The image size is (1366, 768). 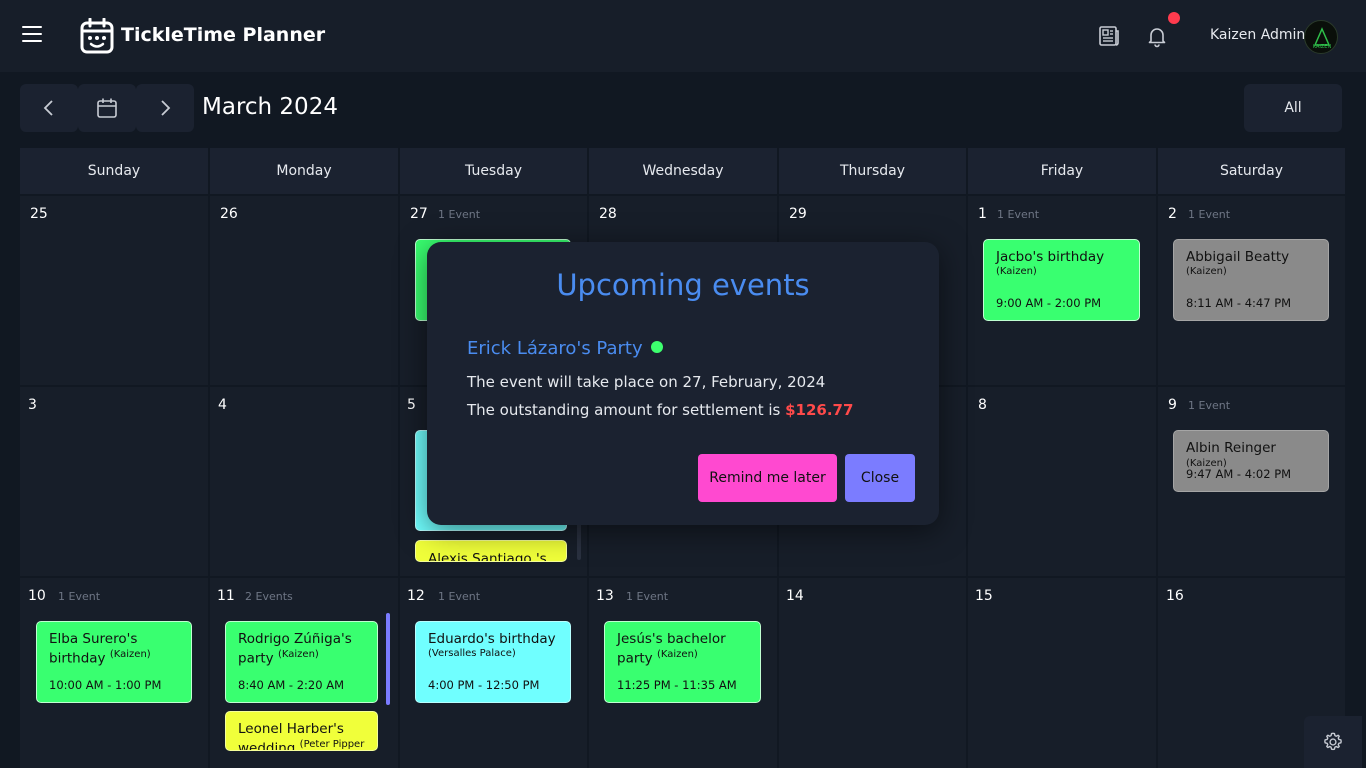 I want to click on avatar: KAIZEN, so click(x=1321, y=37).